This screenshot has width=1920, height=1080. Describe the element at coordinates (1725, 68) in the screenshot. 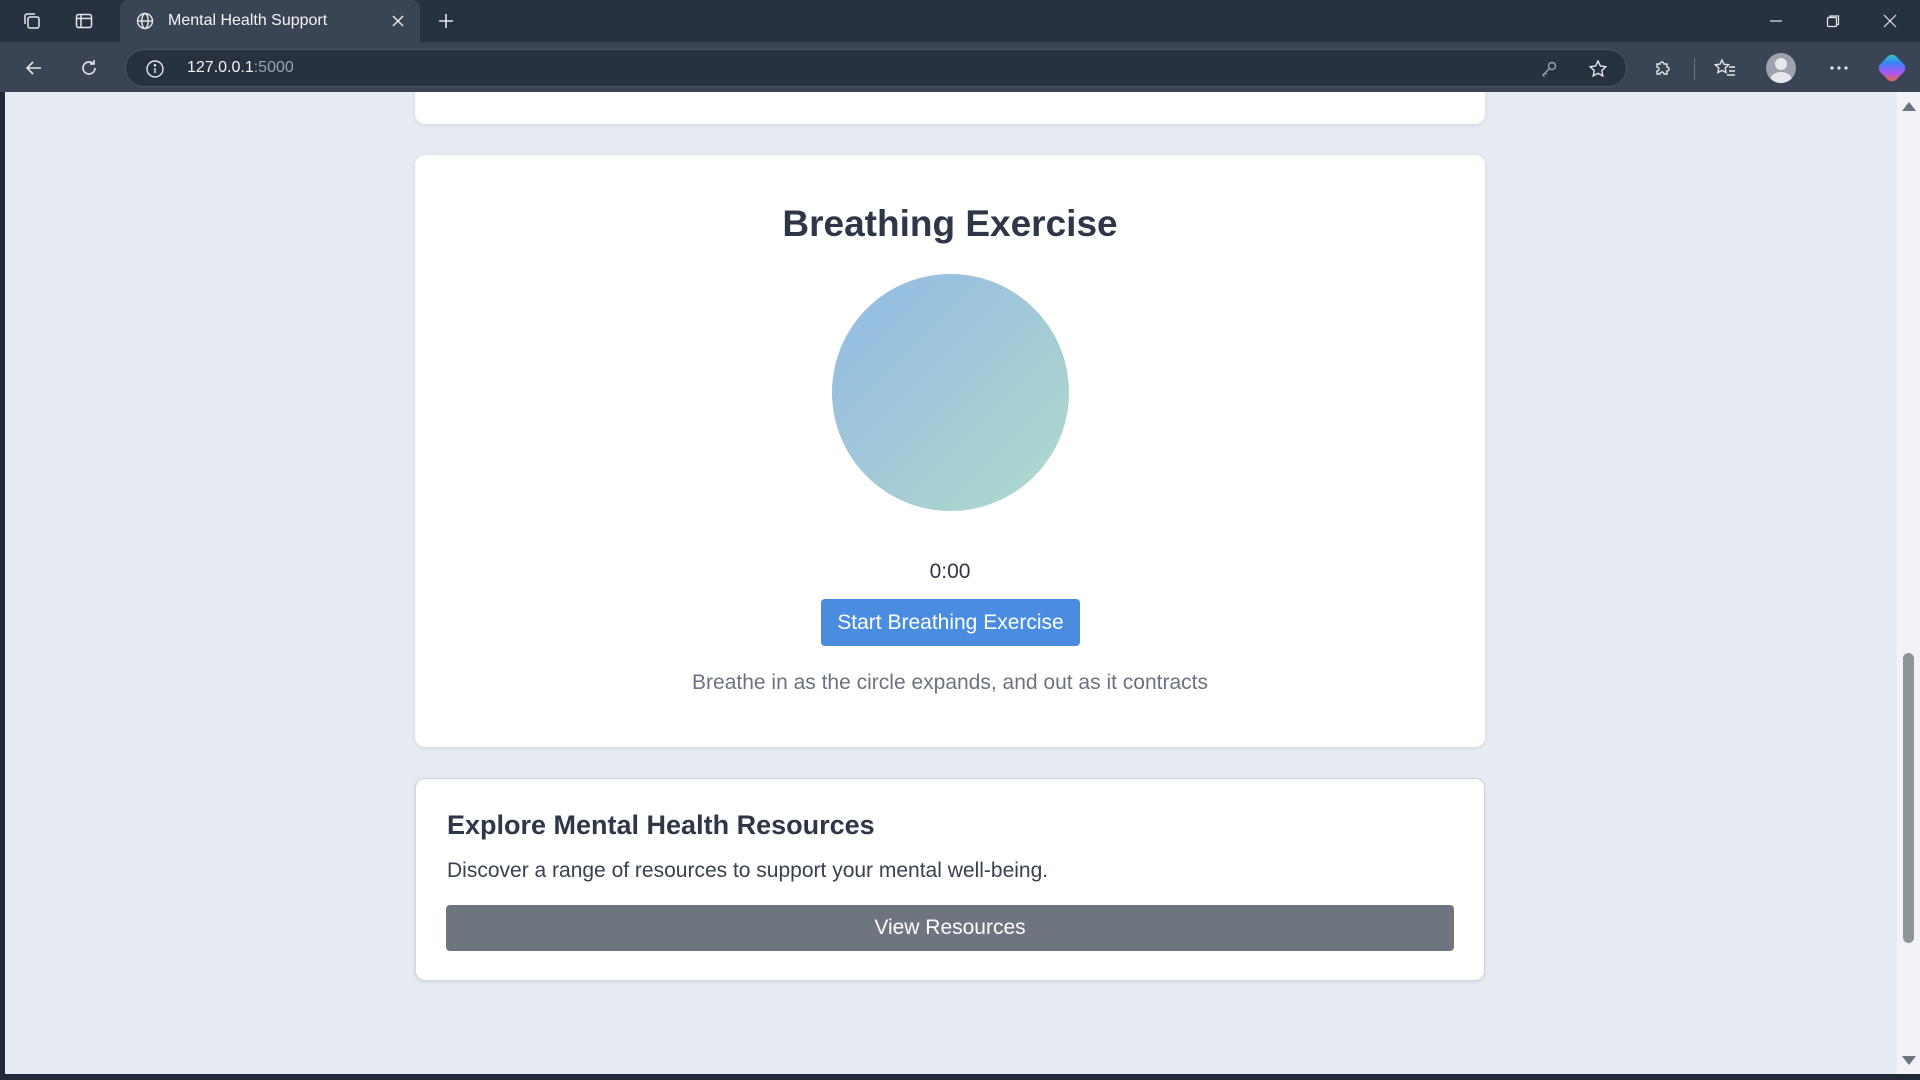

I see `favorites-icon` at that location.